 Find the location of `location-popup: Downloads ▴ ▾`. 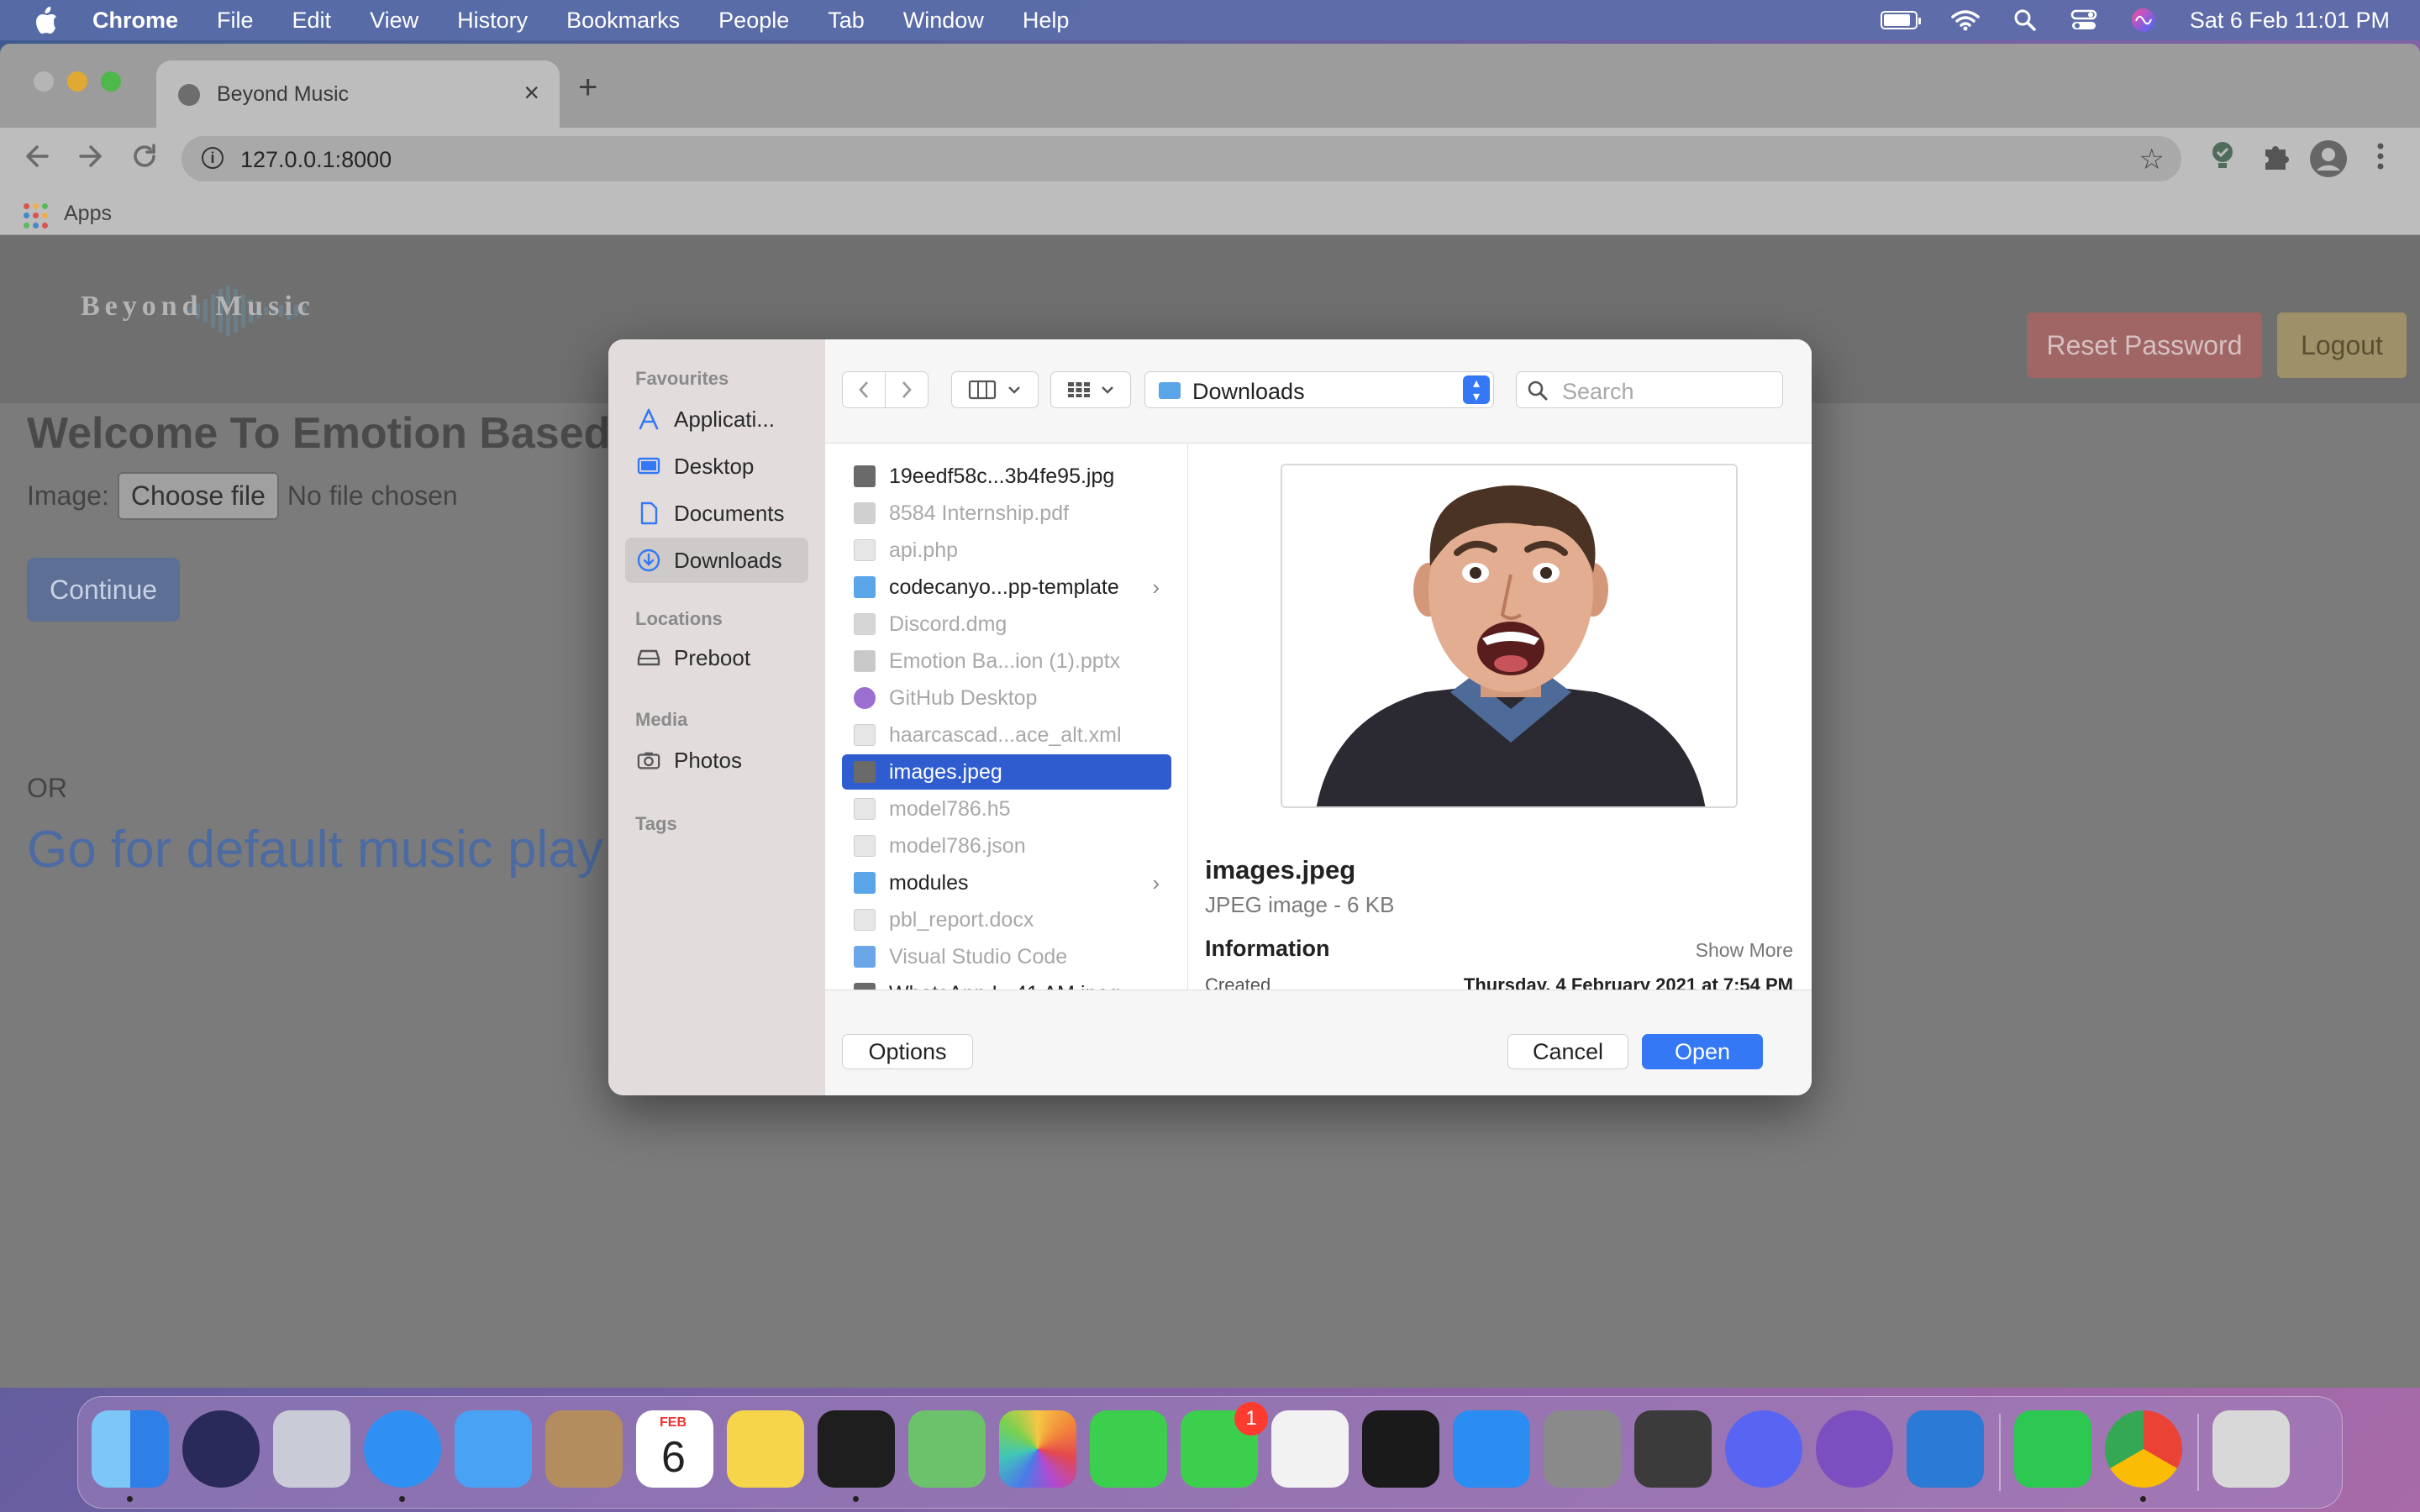

location-popup: Downloads ▴ ▾ is located at coordinates (1319, 389).